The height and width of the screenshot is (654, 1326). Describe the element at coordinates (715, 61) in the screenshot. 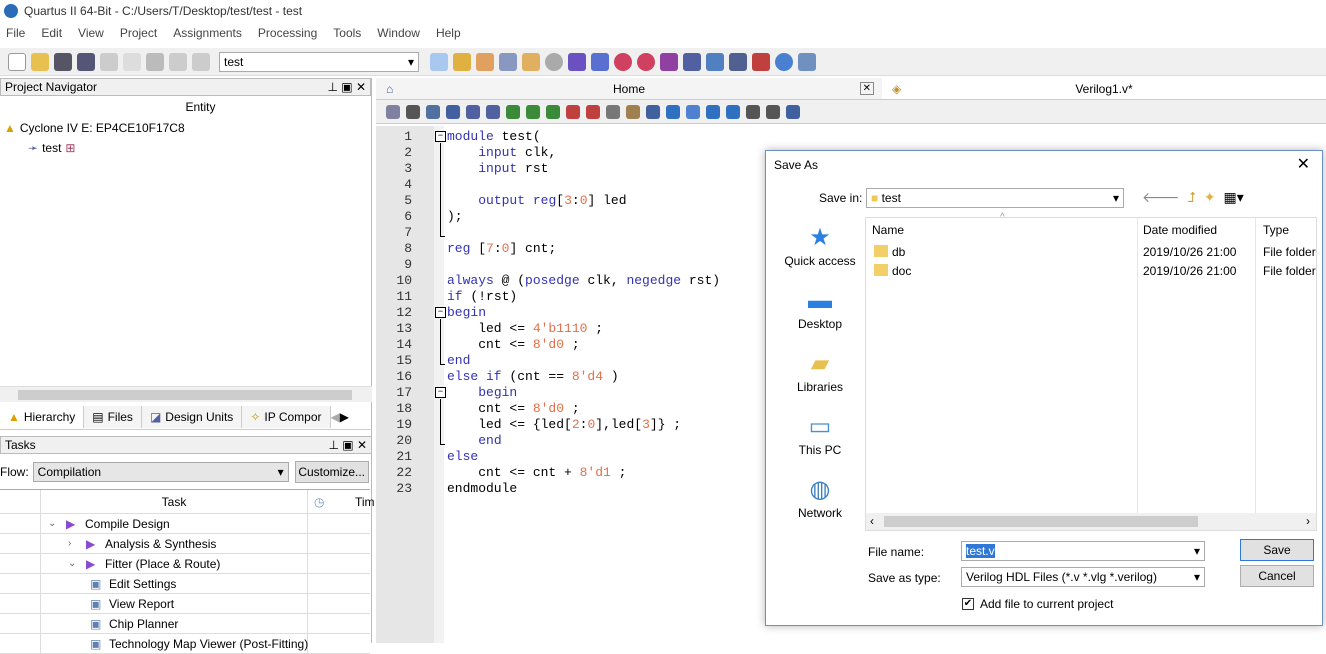

I see `programmer-icon` at that location.